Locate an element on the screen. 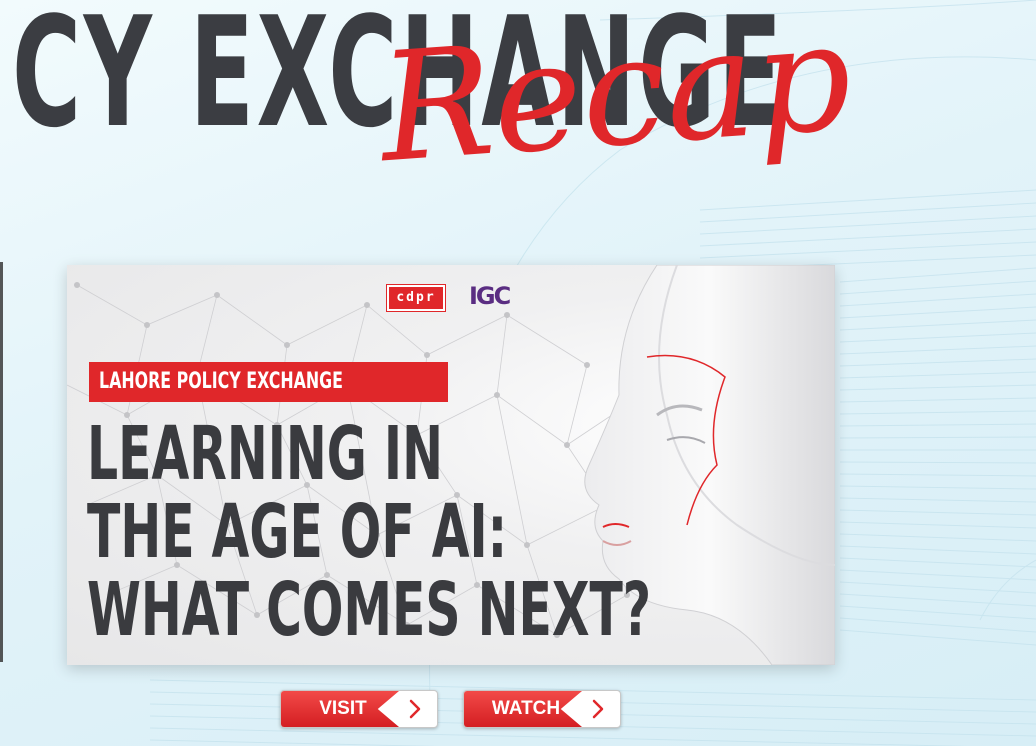 This screenshot has height=746, width=1036. headline-line-1: LEARNING IN is located at coordinates (265, 454).